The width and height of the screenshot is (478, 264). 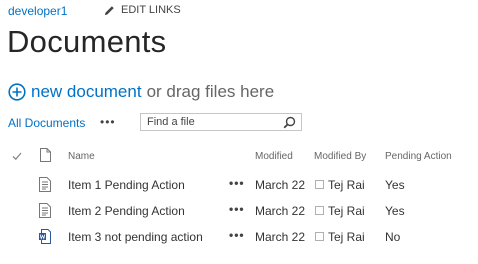 What do you see at coordinates (87, 41) in the screenshot?
I see `page-title: Documents` at bounding box center [87, 41].